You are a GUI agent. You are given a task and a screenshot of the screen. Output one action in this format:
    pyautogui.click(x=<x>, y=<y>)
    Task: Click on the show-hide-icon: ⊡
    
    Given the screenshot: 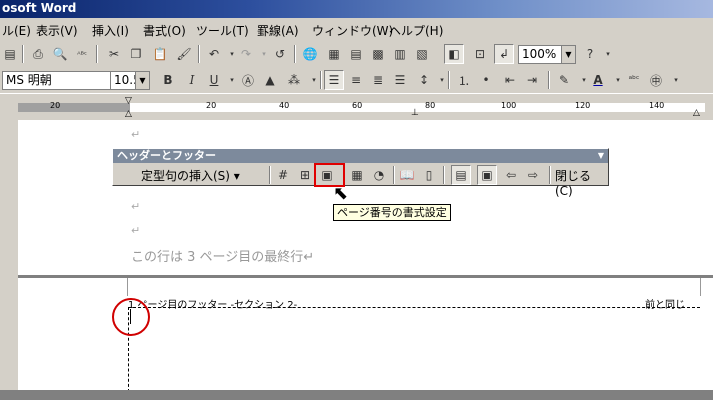 What is the action you would take?
    pyautogui.click(x=480, y=54)
    